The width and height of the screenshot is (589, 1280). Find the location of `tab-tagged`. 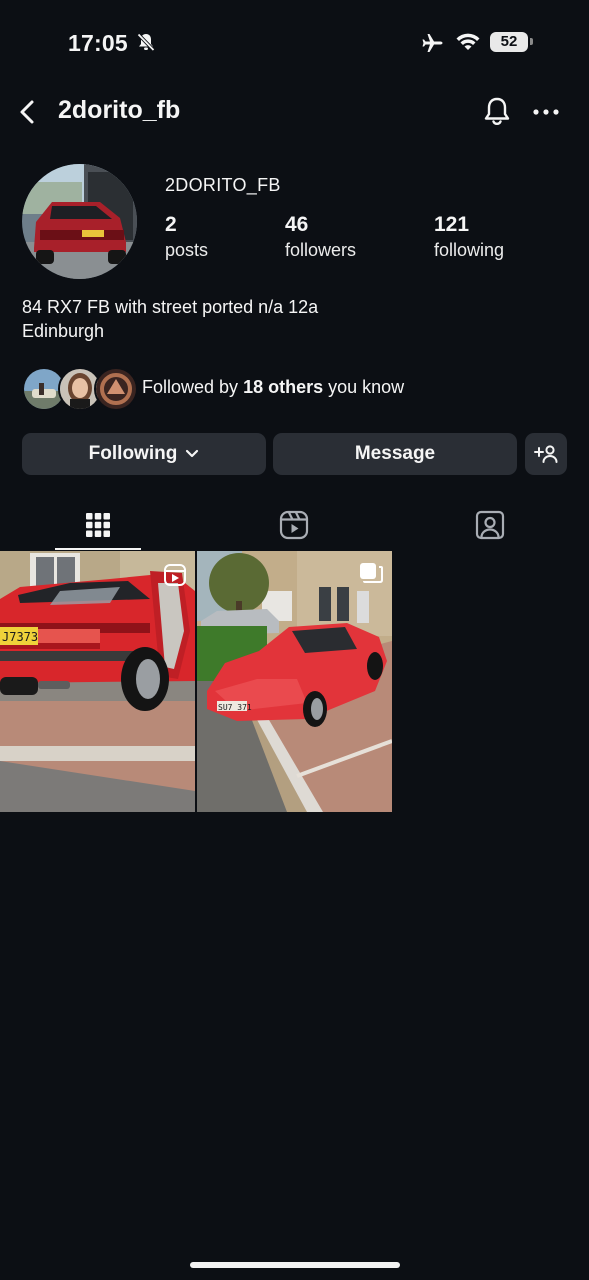

tab-tagged is located at coordinates (490, 525).